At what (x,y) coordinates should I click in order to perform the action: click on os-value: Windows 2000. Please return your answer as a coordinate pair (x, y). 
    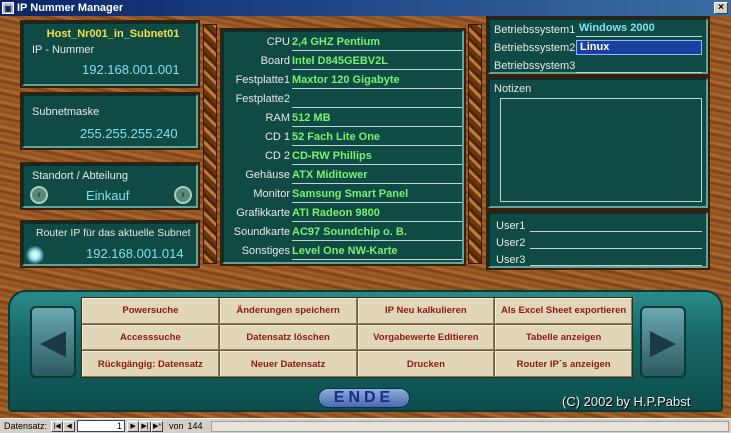
    Looking at the image, I should click on (639, 29).